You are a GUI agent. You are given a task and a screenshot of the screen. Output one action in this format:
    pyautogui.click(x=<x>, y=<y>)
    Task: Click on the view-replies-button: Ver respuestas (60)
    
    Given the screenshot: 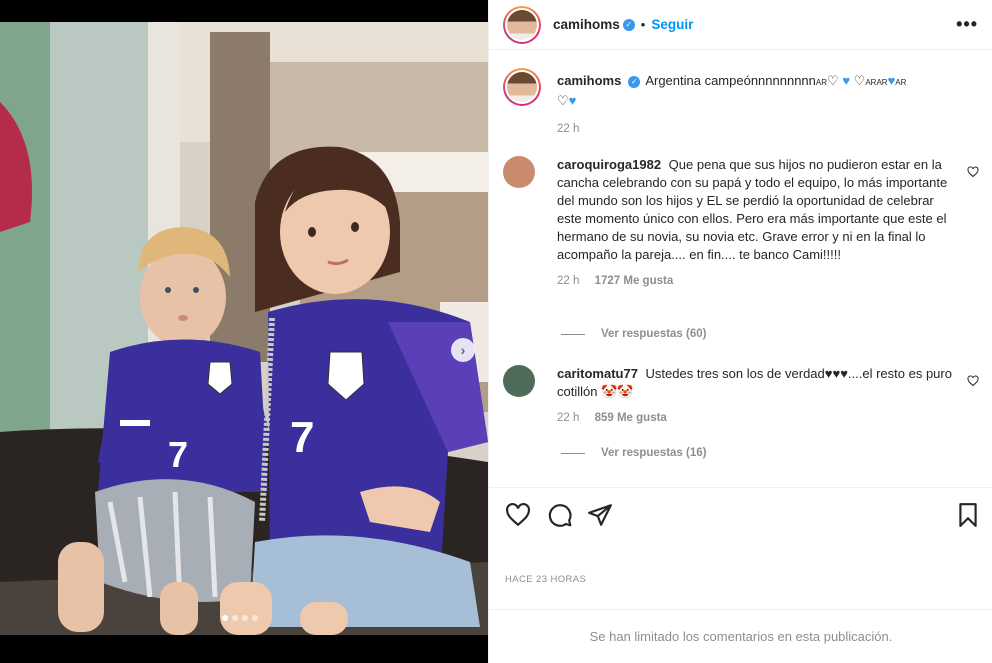 What is the action you would take?
    pyautogui.click(x=633, y=334)
    